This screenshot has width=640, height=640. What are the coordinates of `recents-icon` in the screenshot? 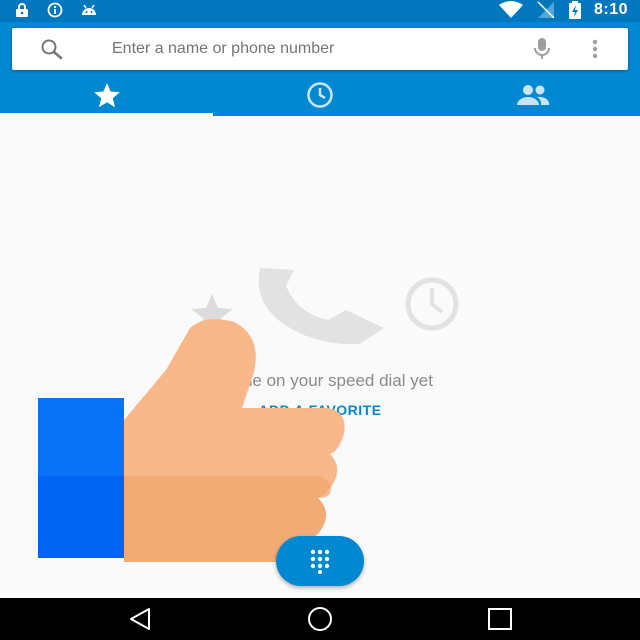 It's located at (500, 619).